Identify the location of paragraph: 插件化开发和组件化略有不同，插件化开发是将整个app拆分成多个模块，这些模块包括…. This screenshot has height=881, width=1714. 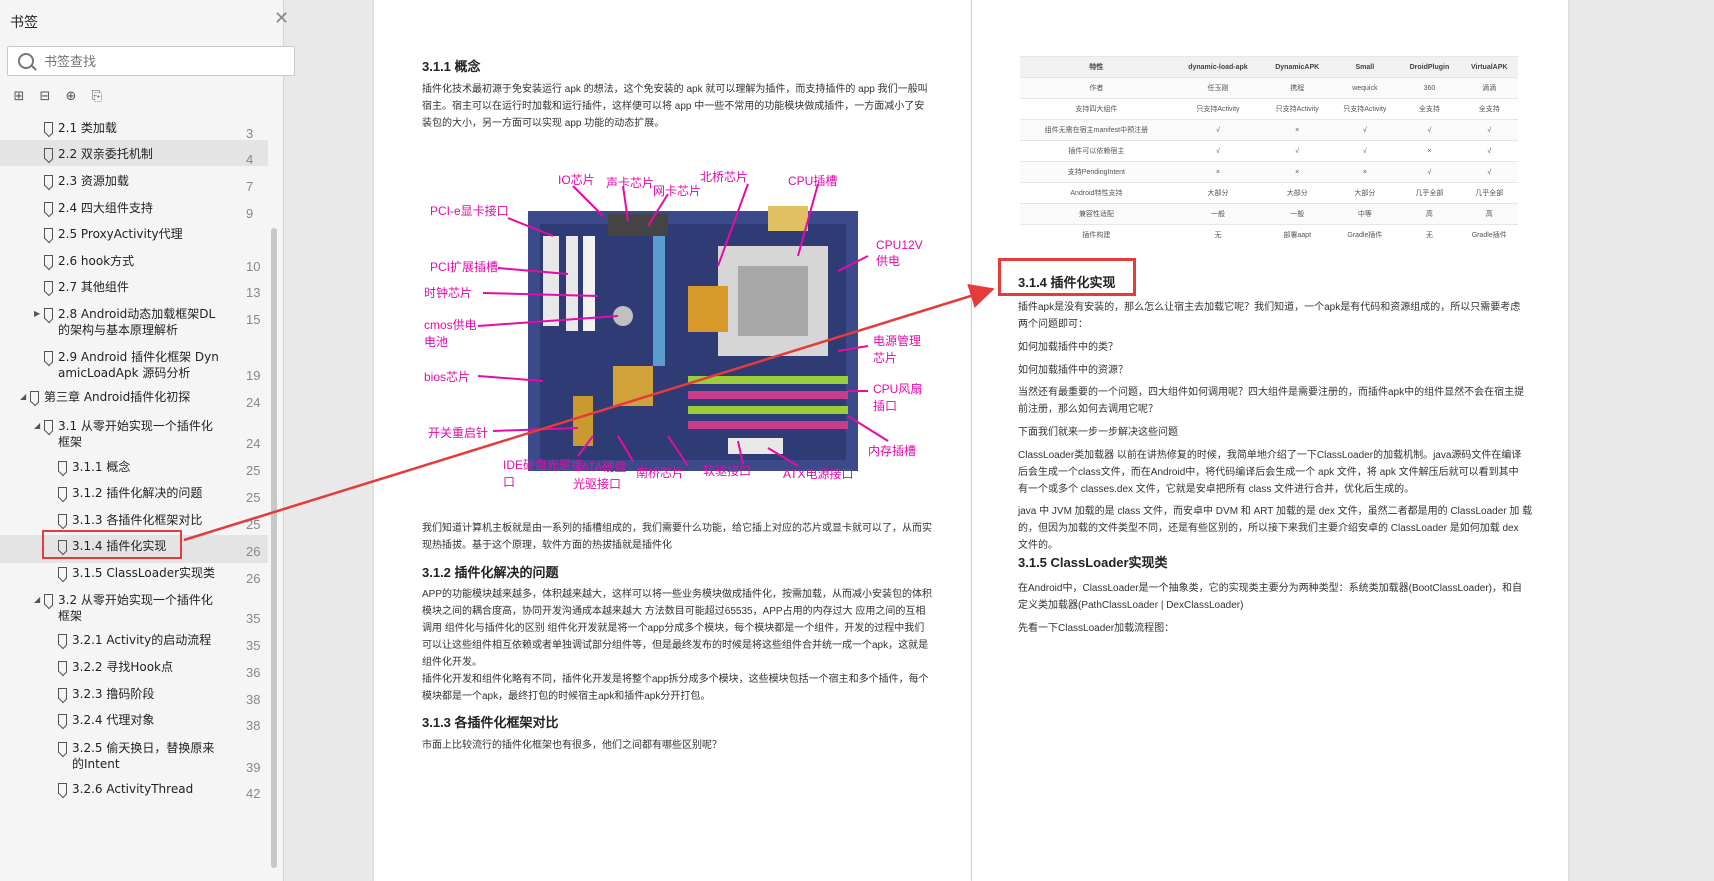
(675, 679).